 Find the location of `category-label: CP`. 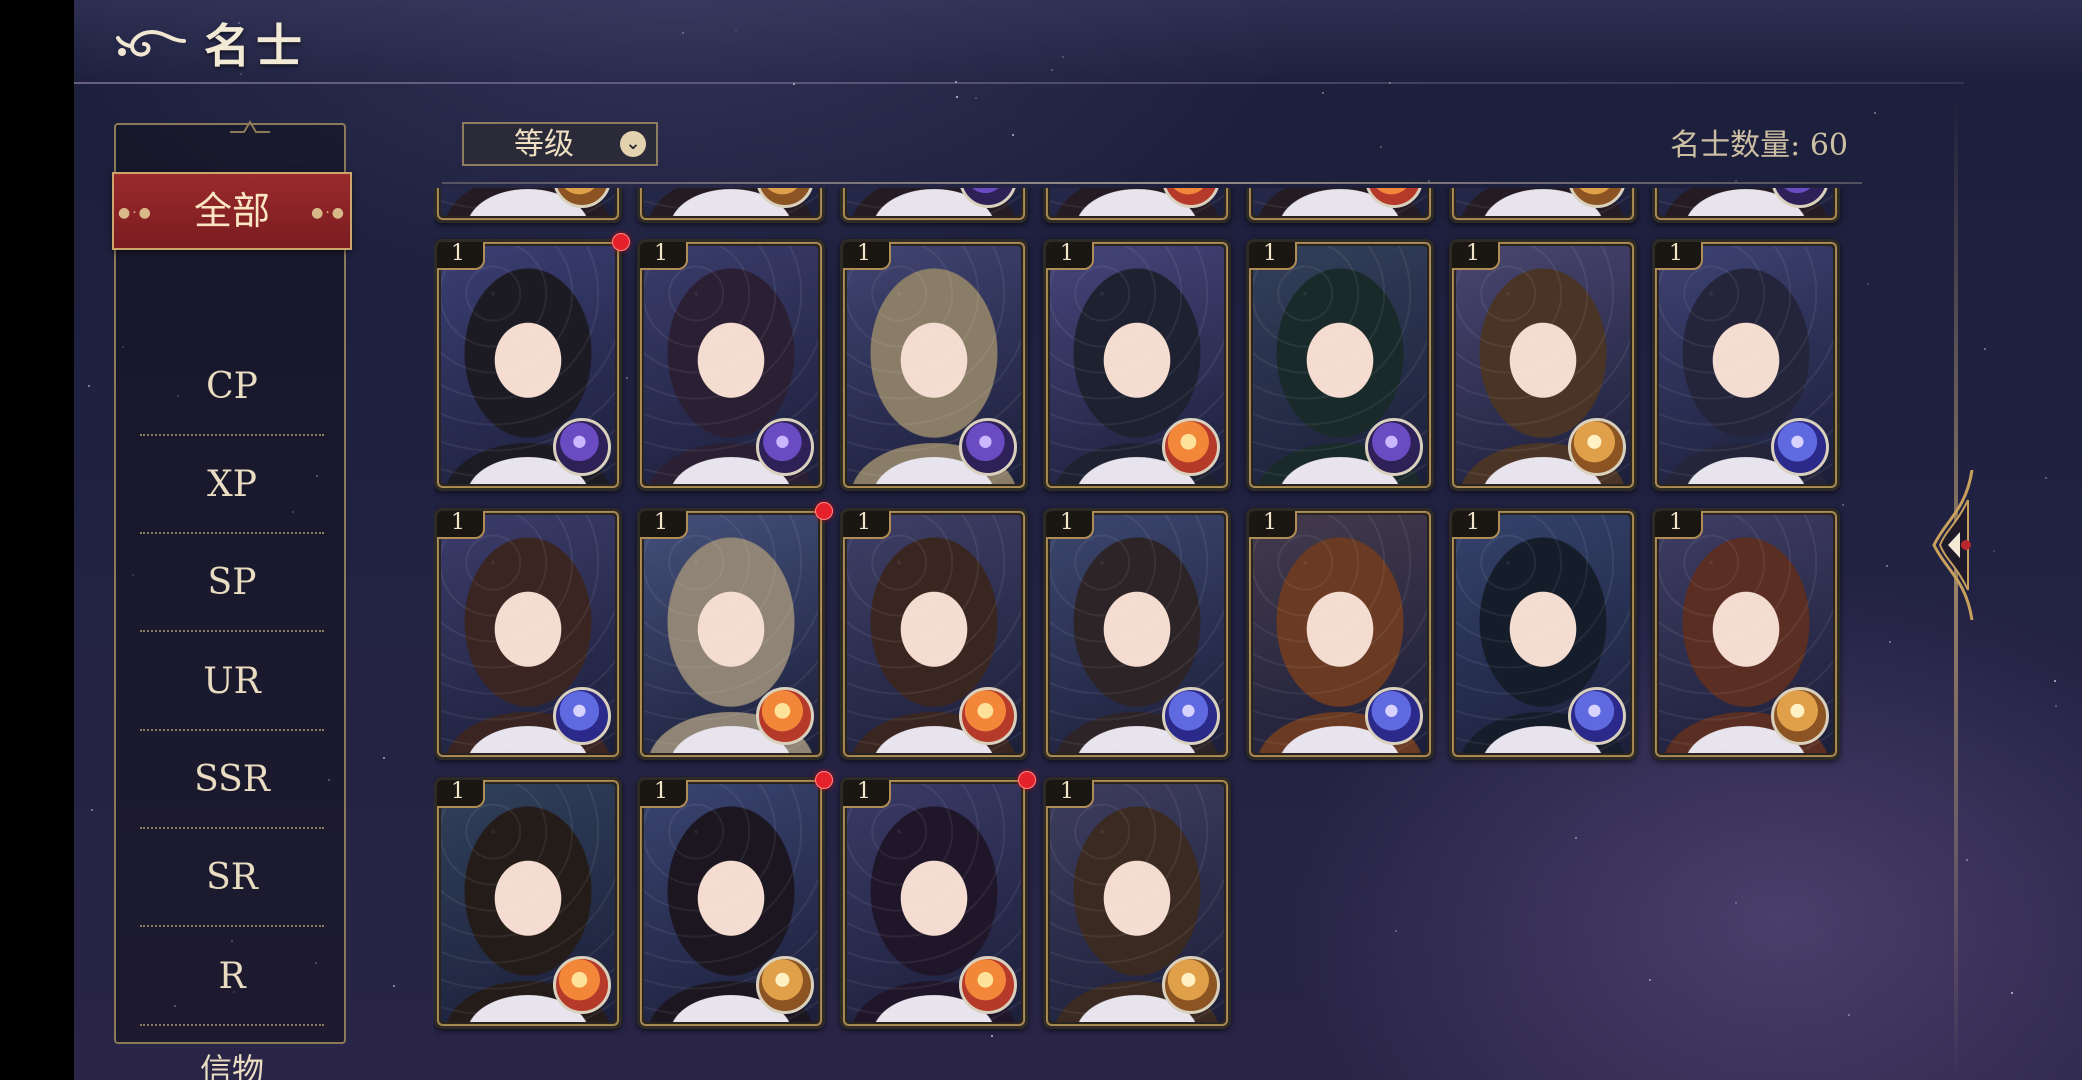

category-label: CP is located at coordinates (232, 386).